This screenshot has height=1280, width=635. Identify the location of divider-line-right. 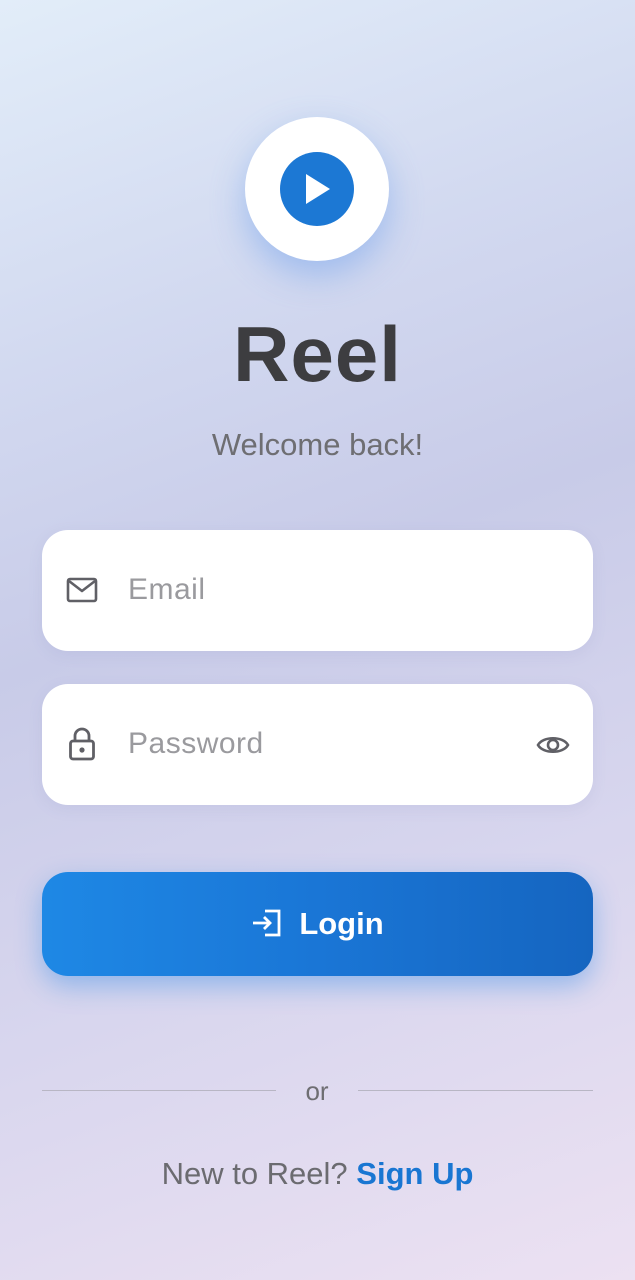
(475, 1090).